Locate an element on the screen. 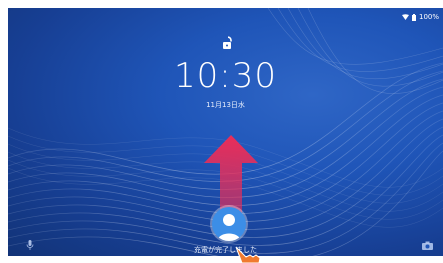  status-bar: 100% is located at coordinates (420, 17).